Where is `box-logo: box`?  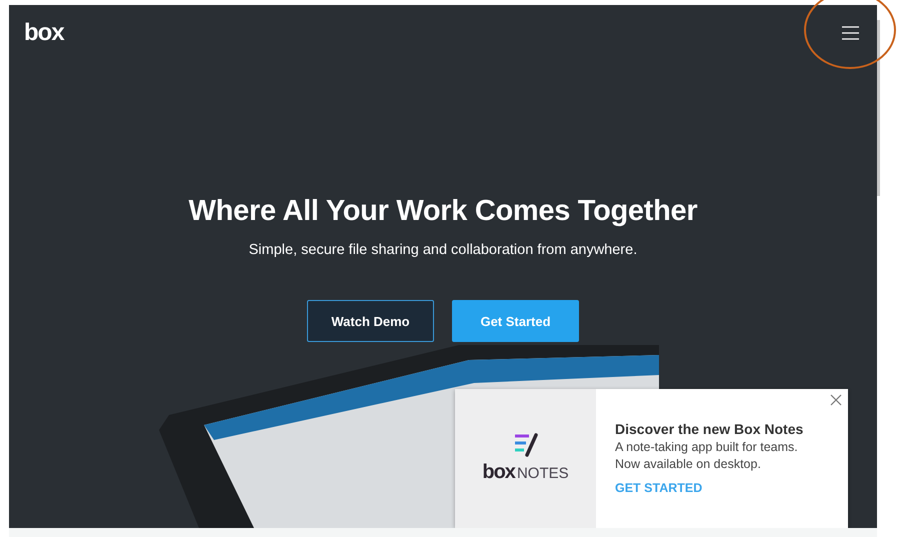
box-logo: box is located at coordinates (44, 33).